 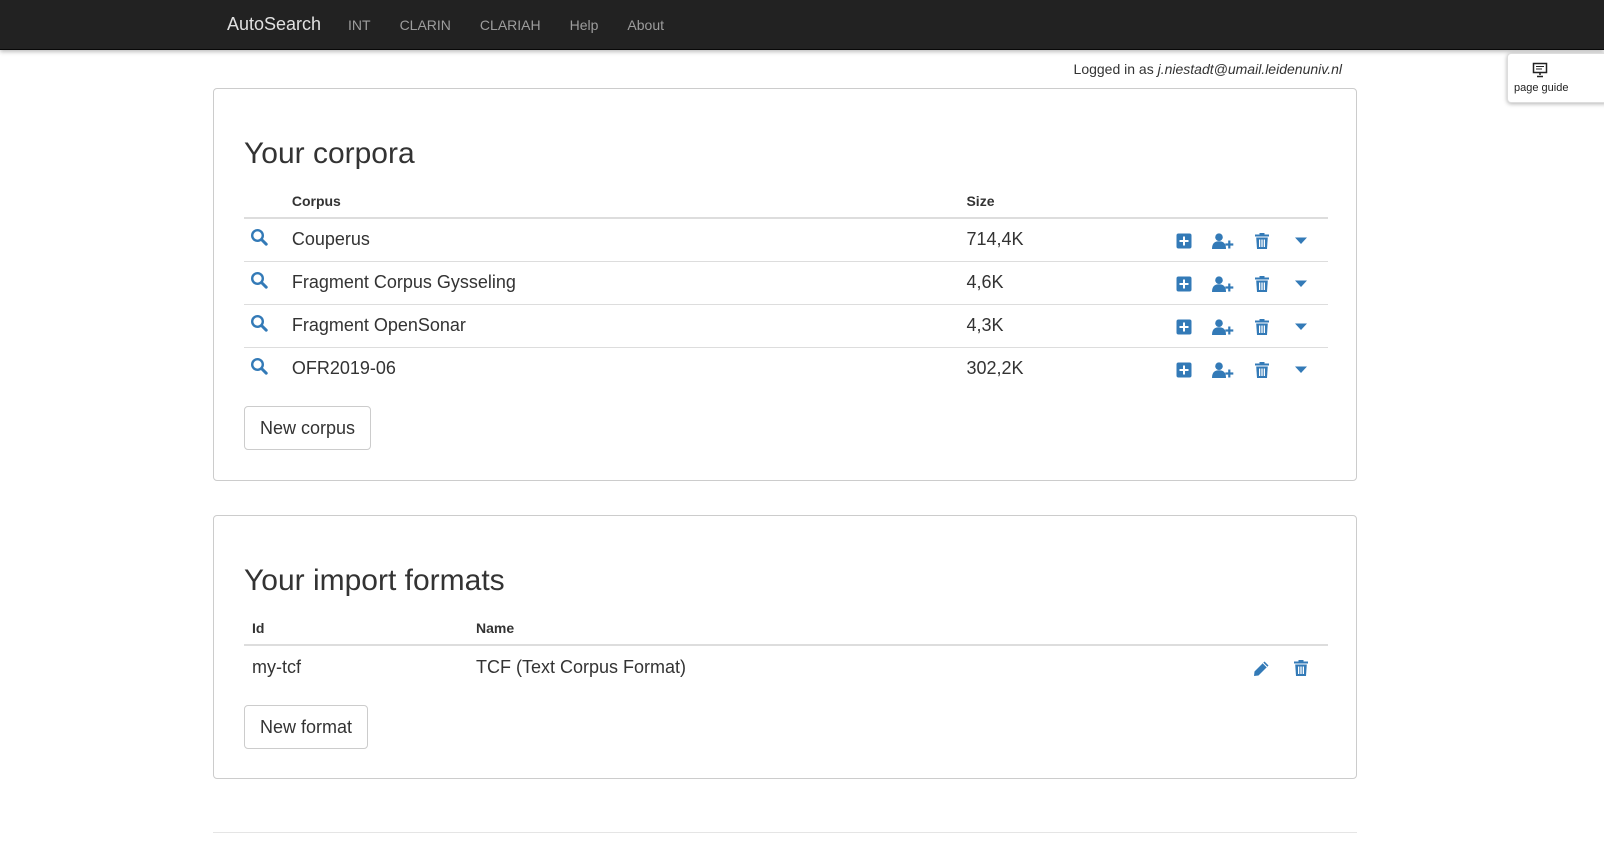 What do you see at coordinates (308, 428) in the screenshot?
I see `new-corpus-button: New corpus` at bounding box center [308, 428].